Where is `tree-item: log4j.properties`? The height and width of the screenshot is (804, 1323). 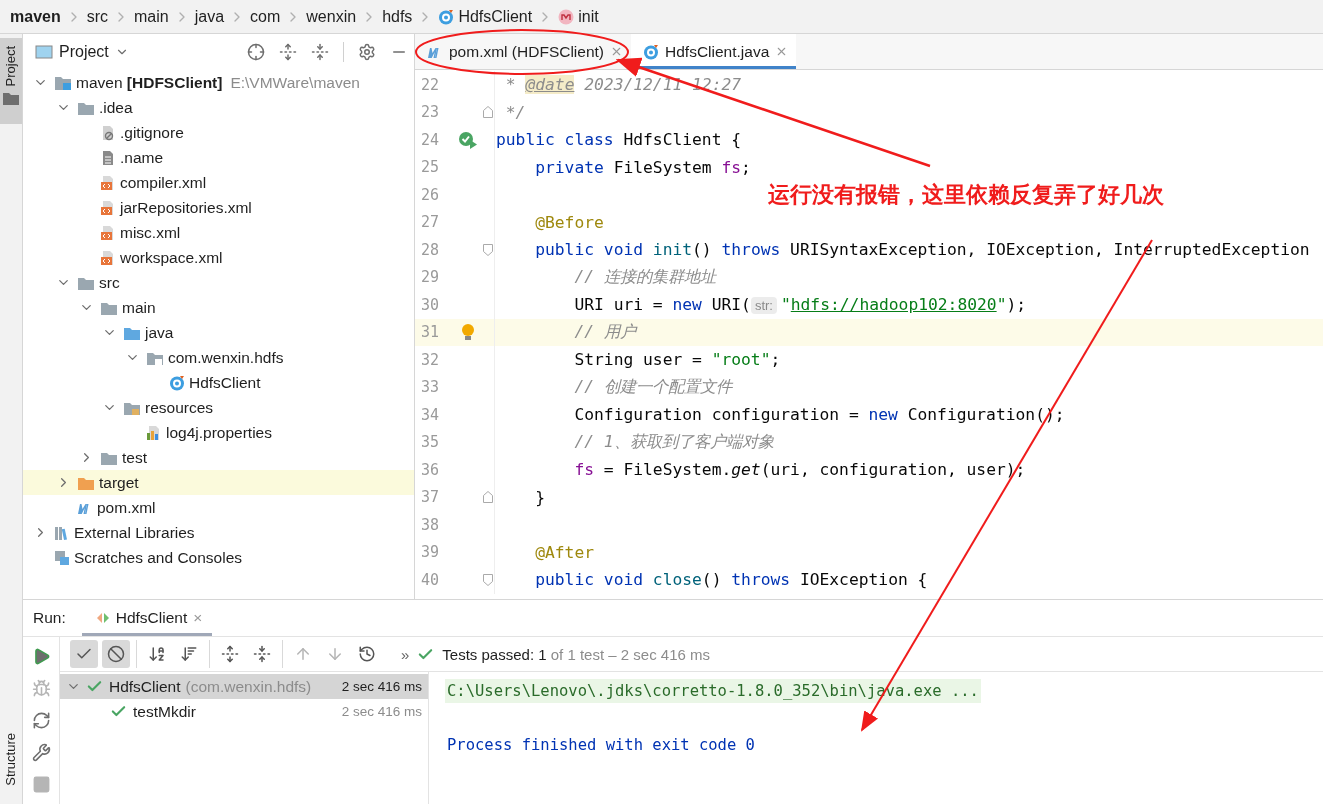
tree-item: log4j.properties is located at coordinates (218, 432).